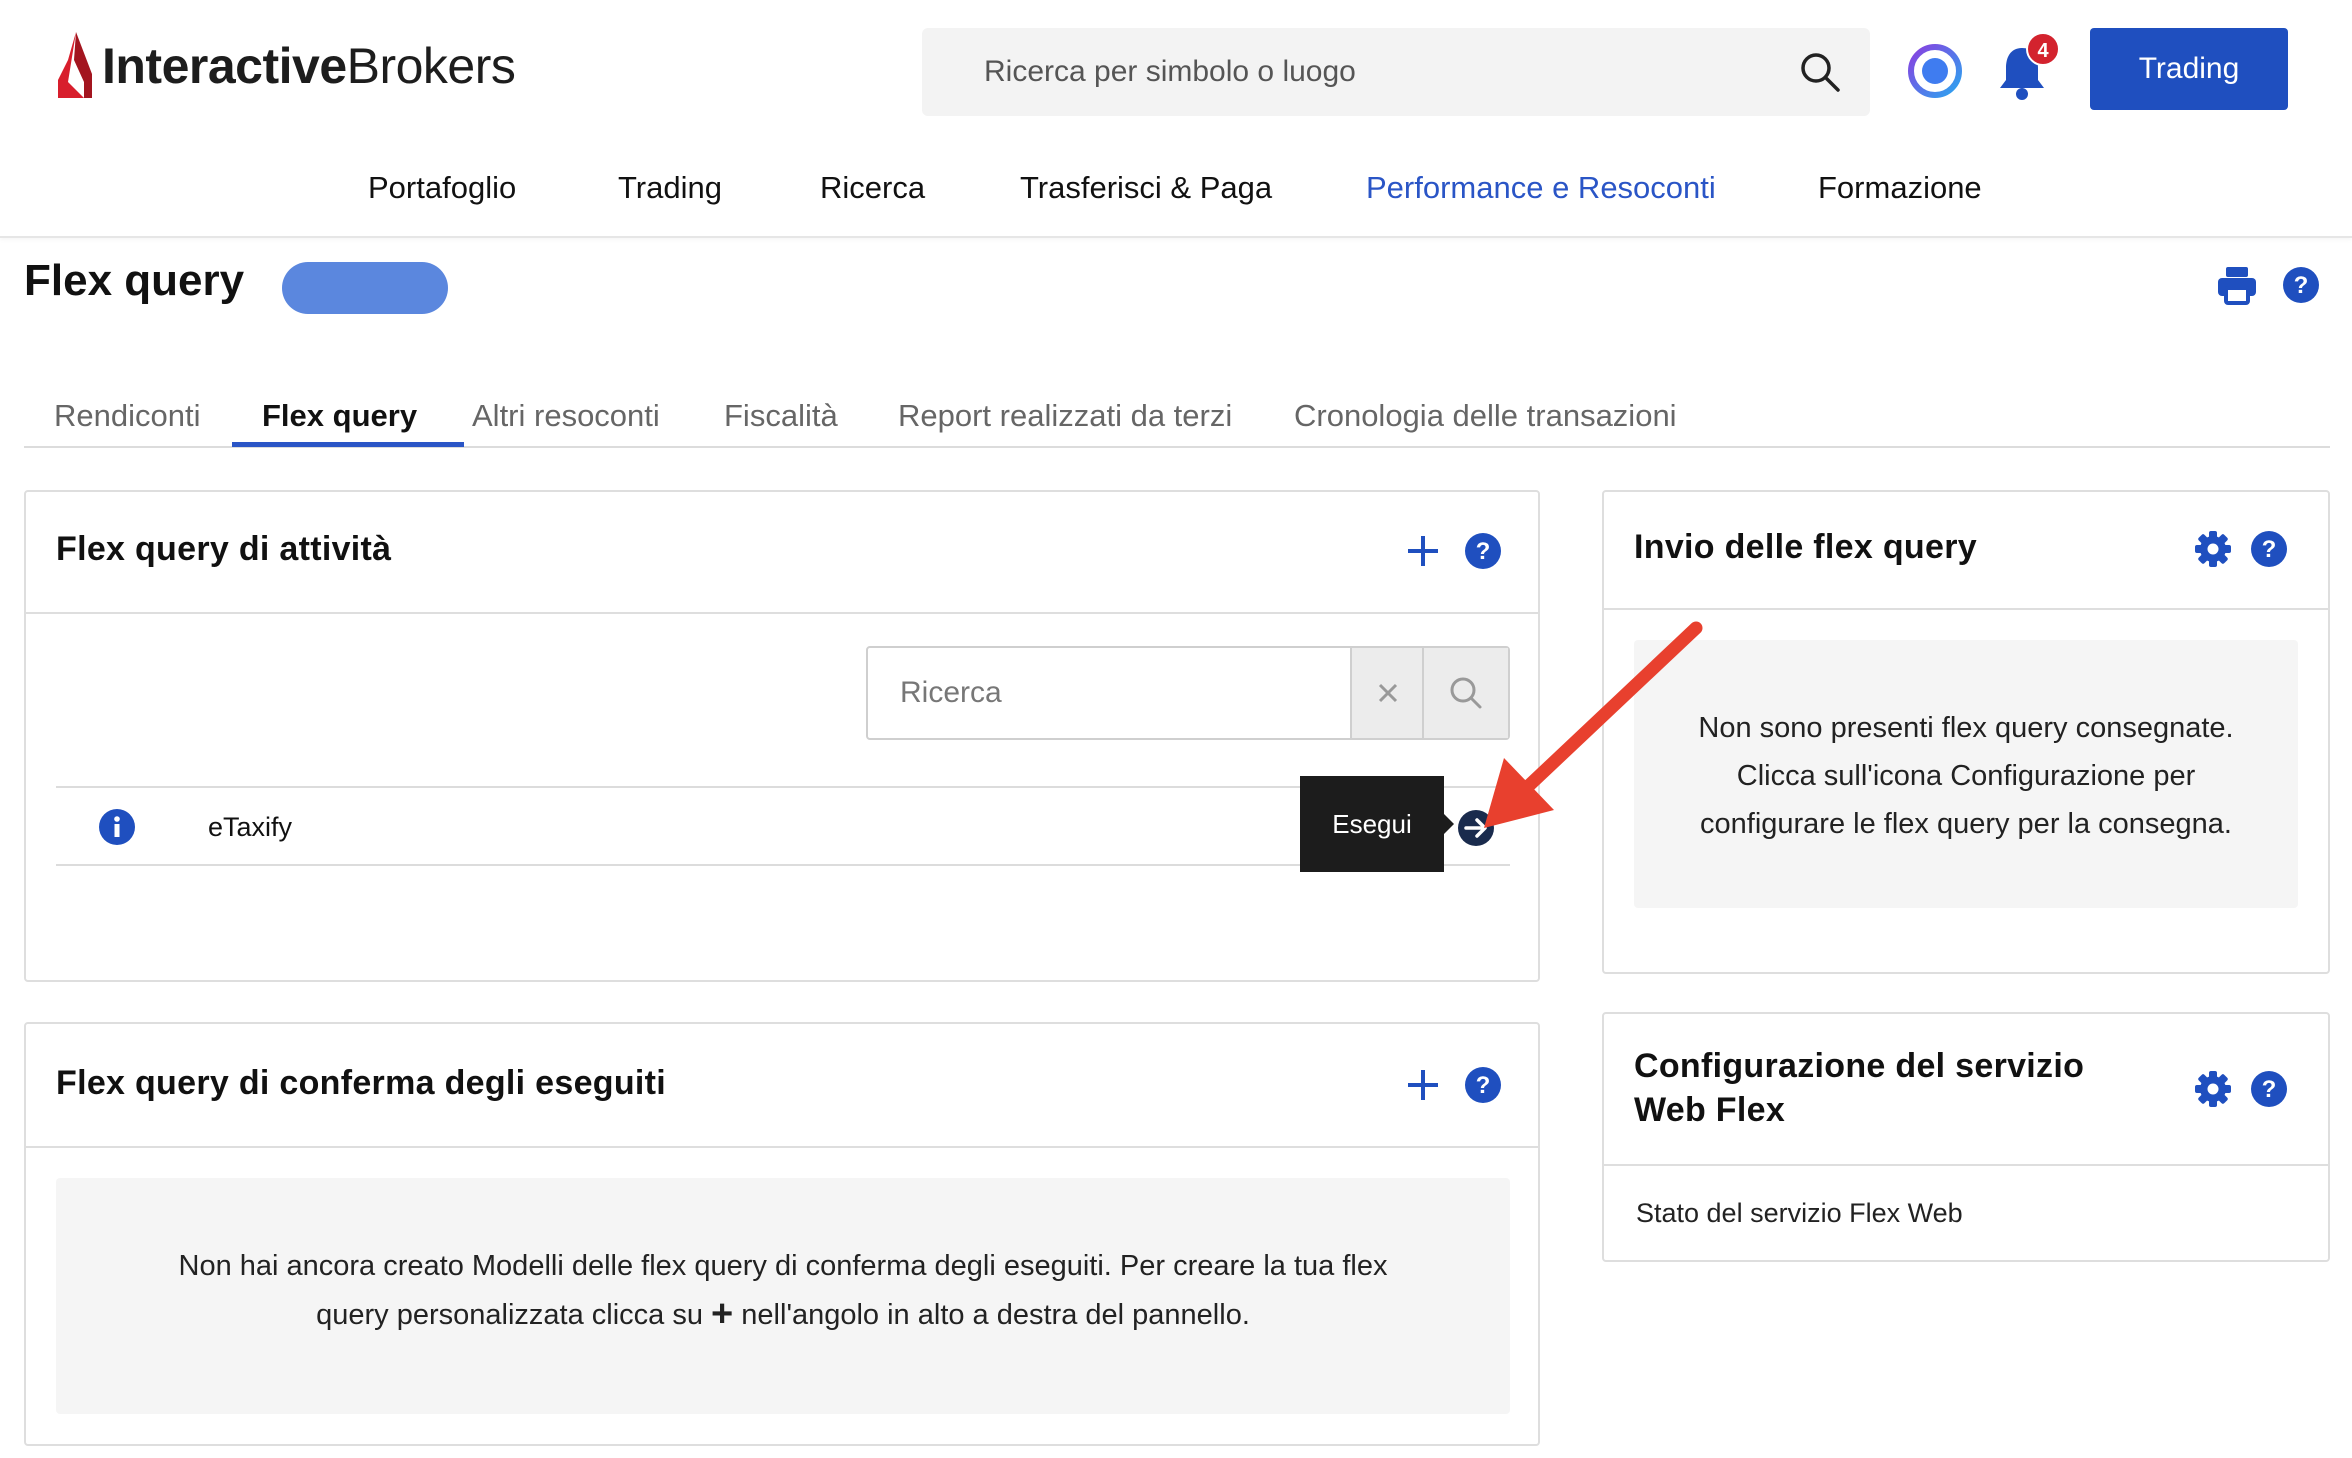 The width and height of the screenshot is (2352, 1458). Describe the element at coordinates (872, 188) in the screenshot. I see `nav-item-ricerca: Ricerca` at that location.